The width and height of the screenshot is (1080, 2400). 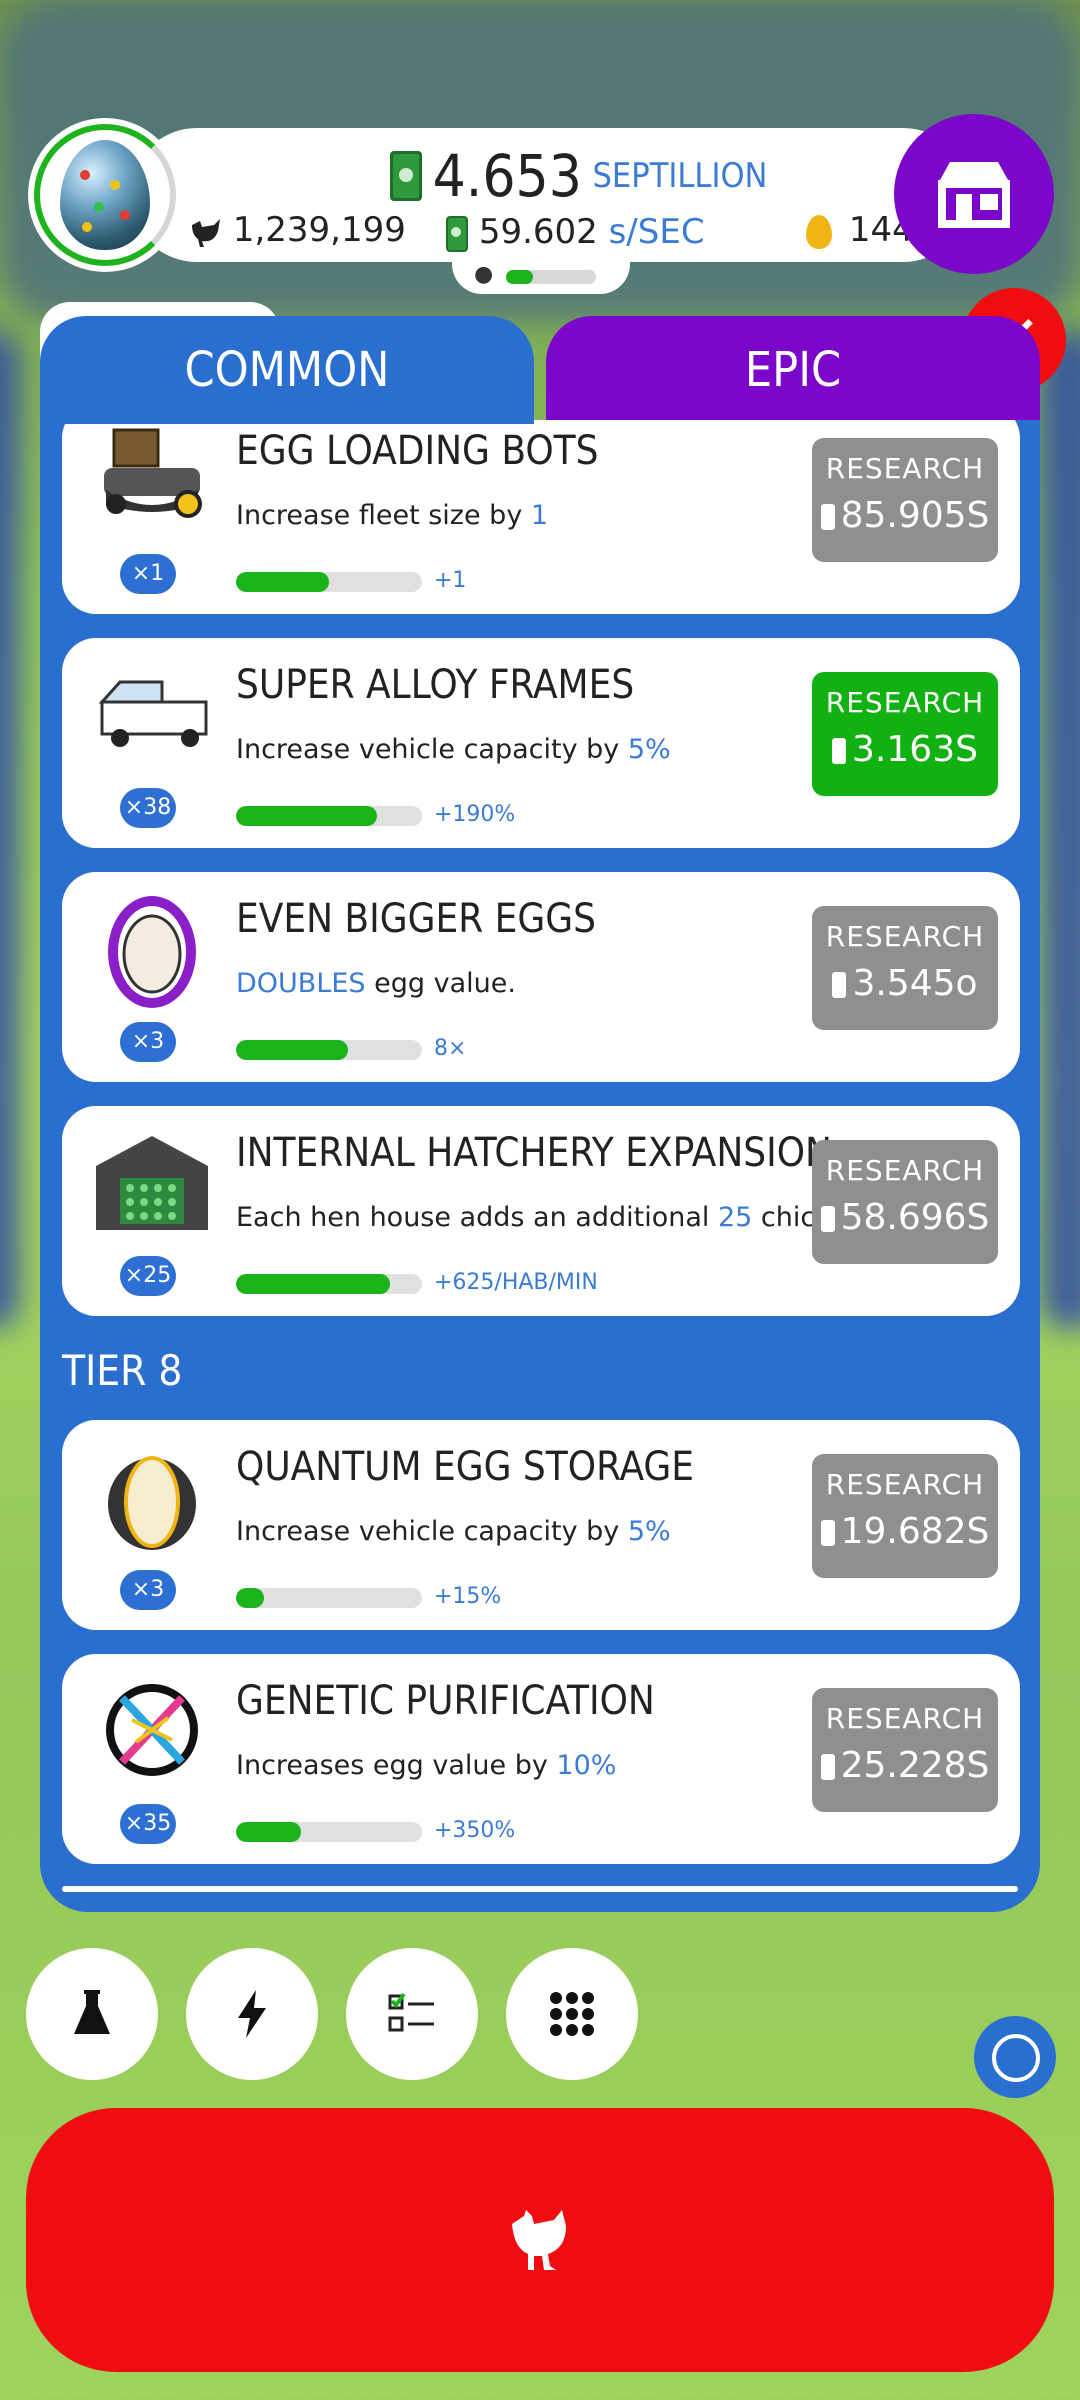 I want to click on research-description: Increase fleet size by 1, so click(x=392, y=515).